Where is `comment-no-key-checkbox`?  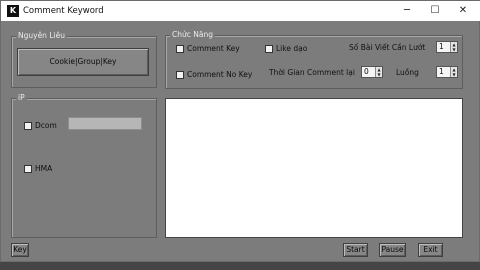 comment-no-key-checkbox is located at coordinates (180, 75).